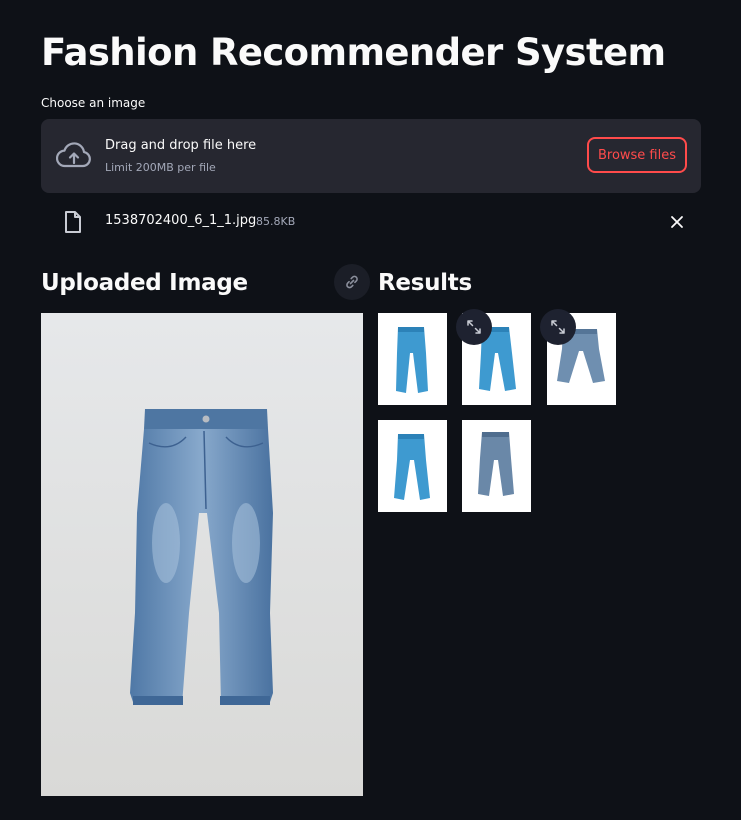 This screenshot has height=820, width=741. What do you see at coordinates (371, 222) in the screenshot?
I see `uploaded-file-row: 1538702400_6_1_1.jpg 85.8KB` at bounding box center [371, 222].